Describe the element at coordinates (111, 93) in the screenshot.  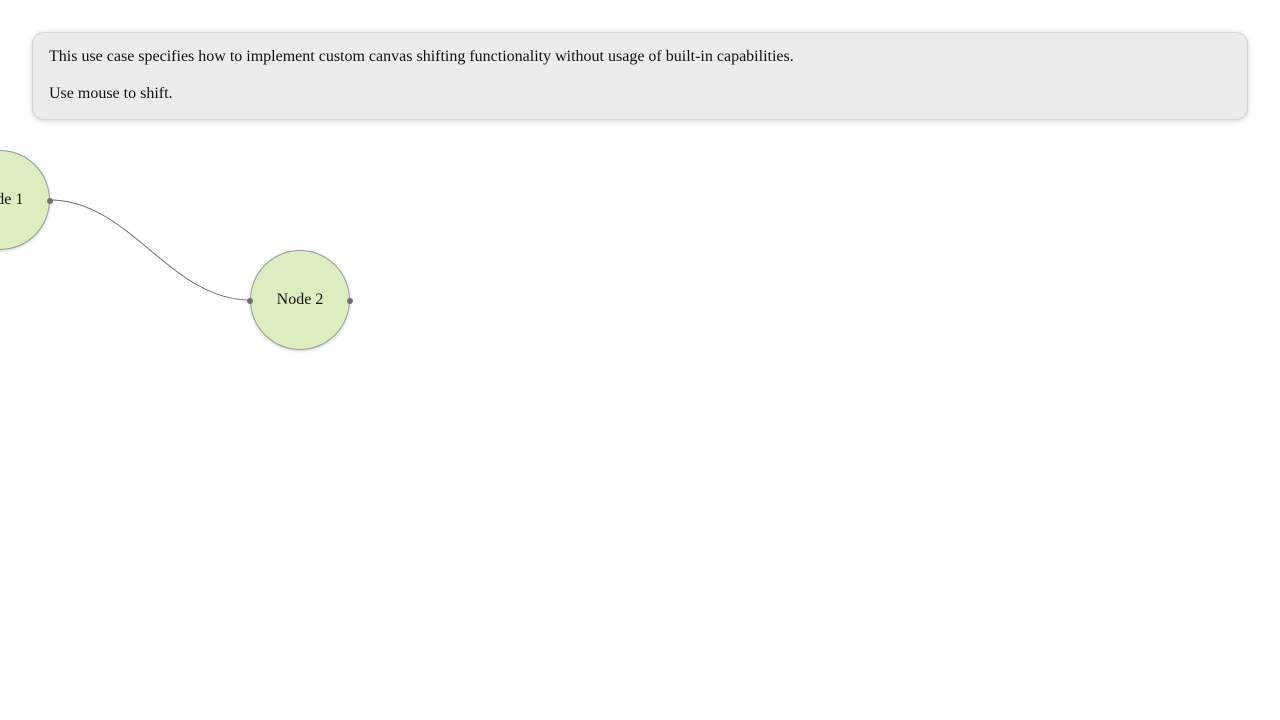
I see `help-instruction: Use mouse to shift.` at that location.